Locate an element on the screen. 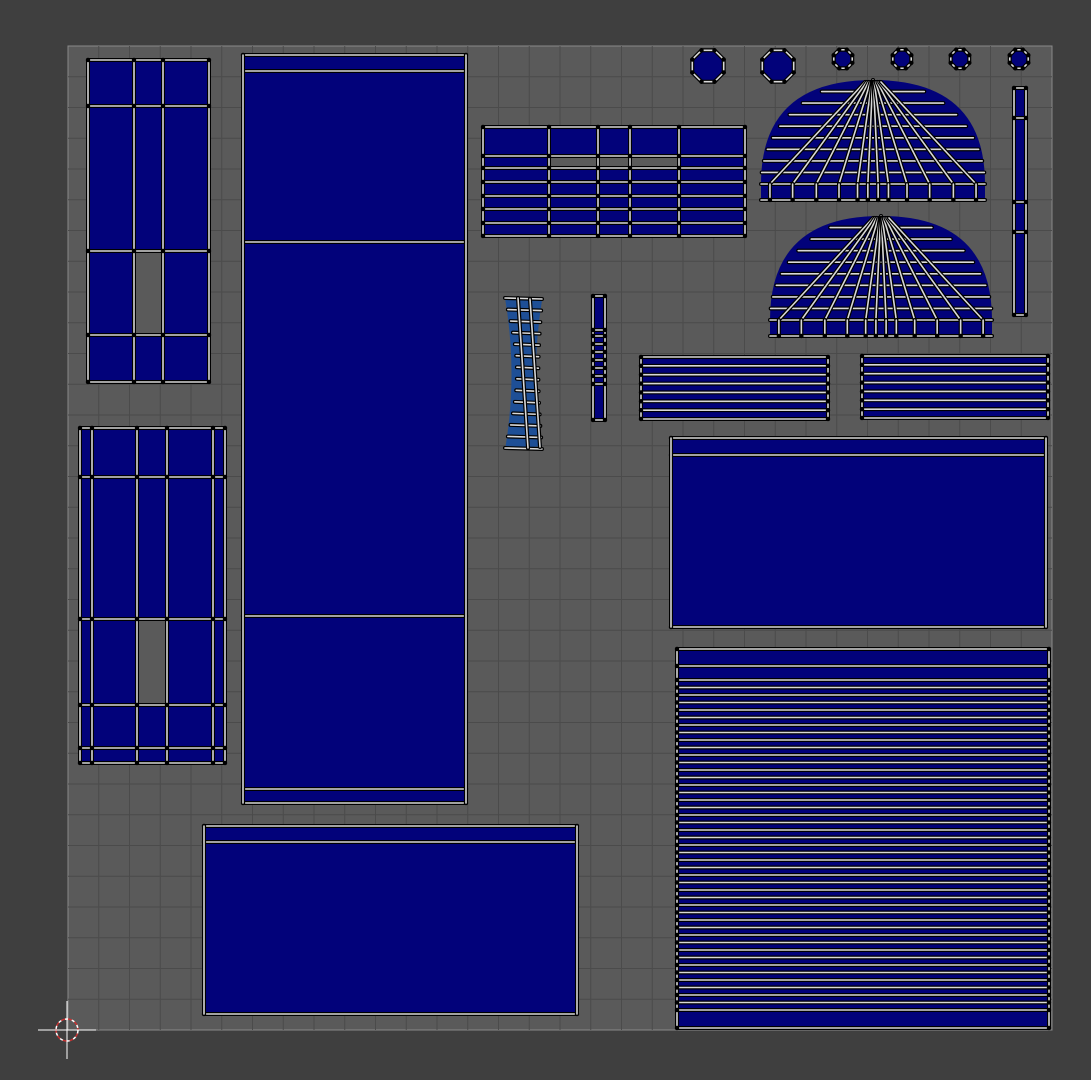  uv-island-tall-column is located at coordinates (354, 429).